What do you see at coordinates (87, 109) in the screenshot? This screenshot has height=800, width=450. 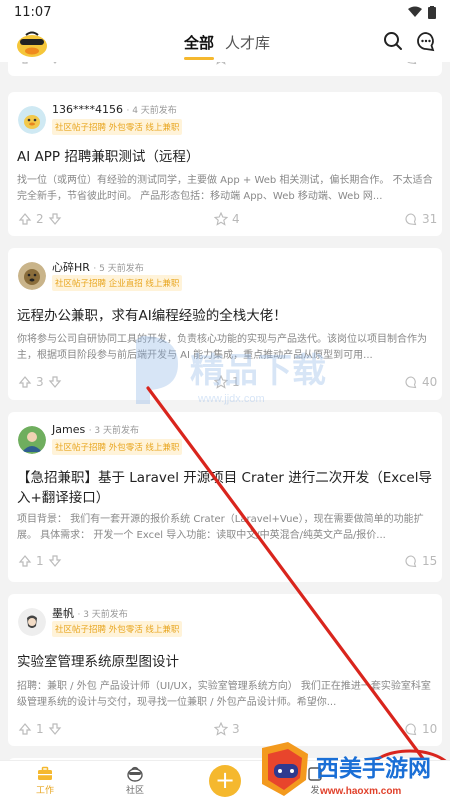 I see `author-name: 136****4156` at bounding box center [87, 109].